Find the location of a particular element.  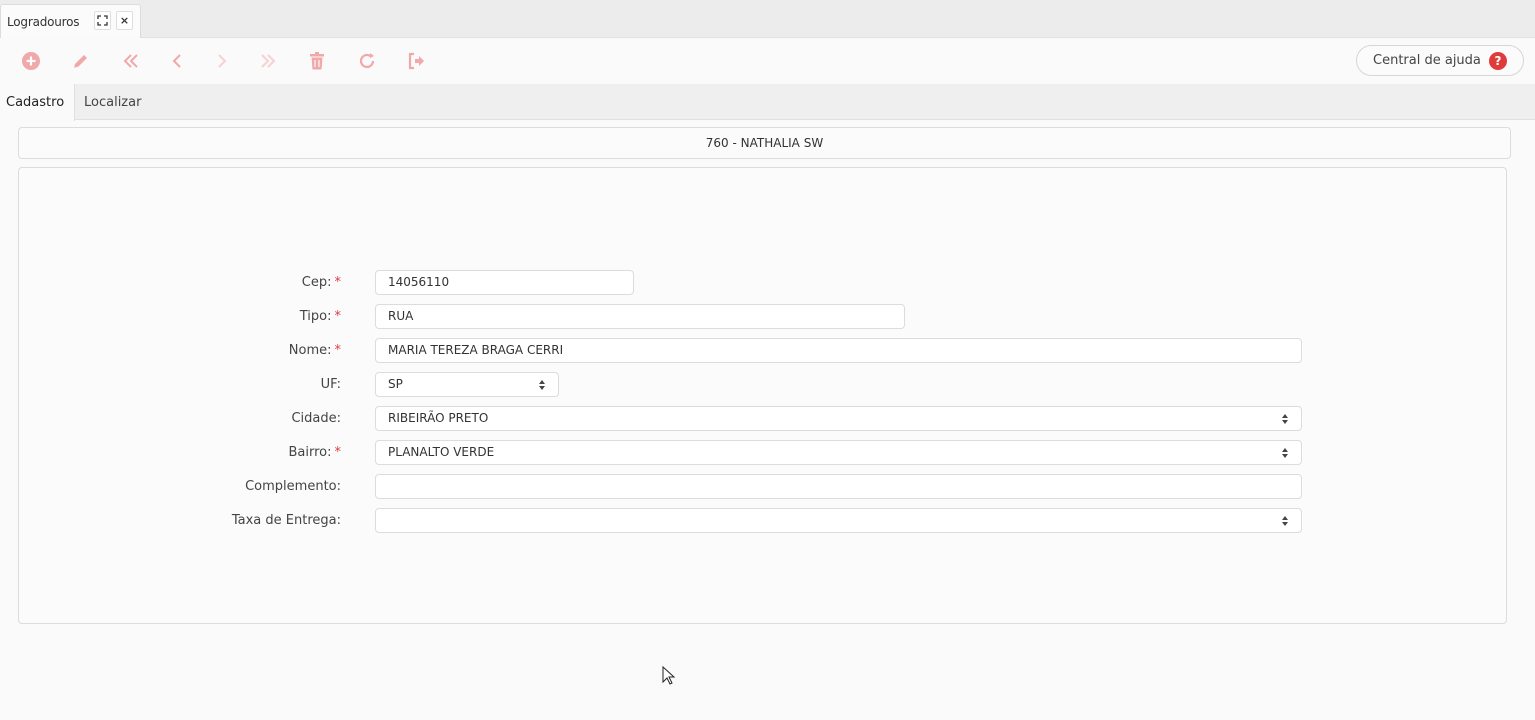

uf-select: SP is located at coordinates (467, 384).